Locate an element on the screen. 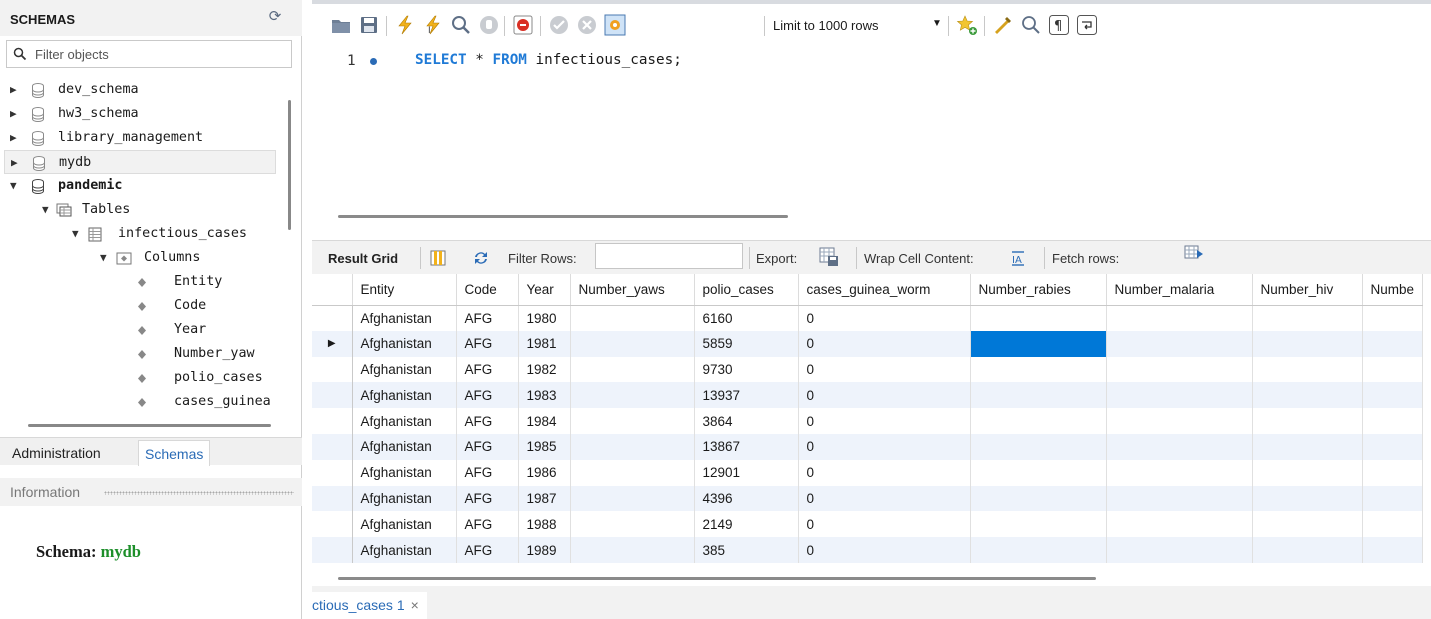 This screenshot has height=619, width=1431. table-row: Afghanistan AFG 1983 13937 0 is located at coordinates (867, 395).